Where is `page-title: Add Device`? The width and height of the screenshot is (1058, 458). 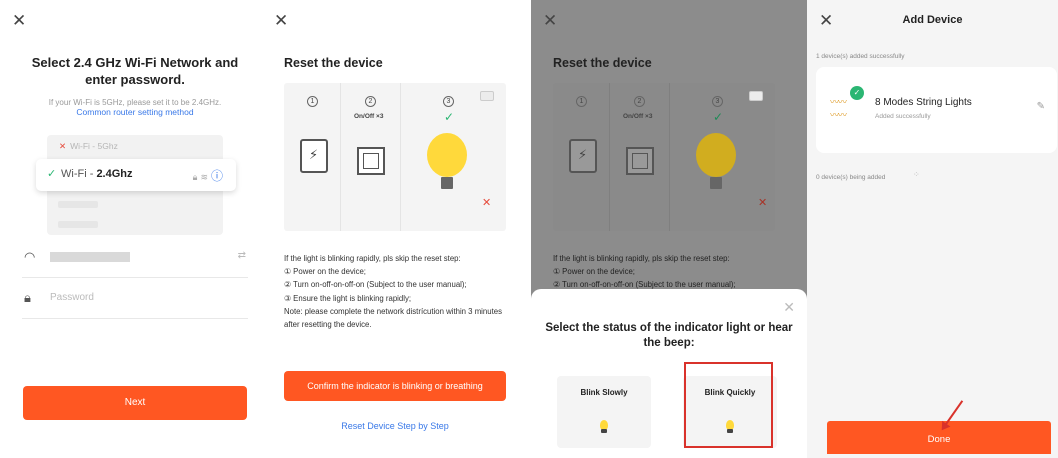 page-title: Add Device is located at coordinates (932, 20).